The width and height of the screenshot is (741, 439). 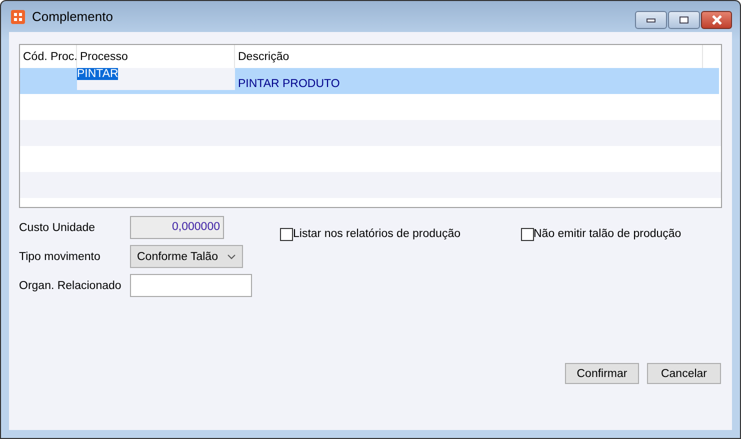 What do you see at coordinates (376, 234) in the screenshot?
I see `checkbox-label: Listar nos relatórios de produção` at bounding box center [376, 234].